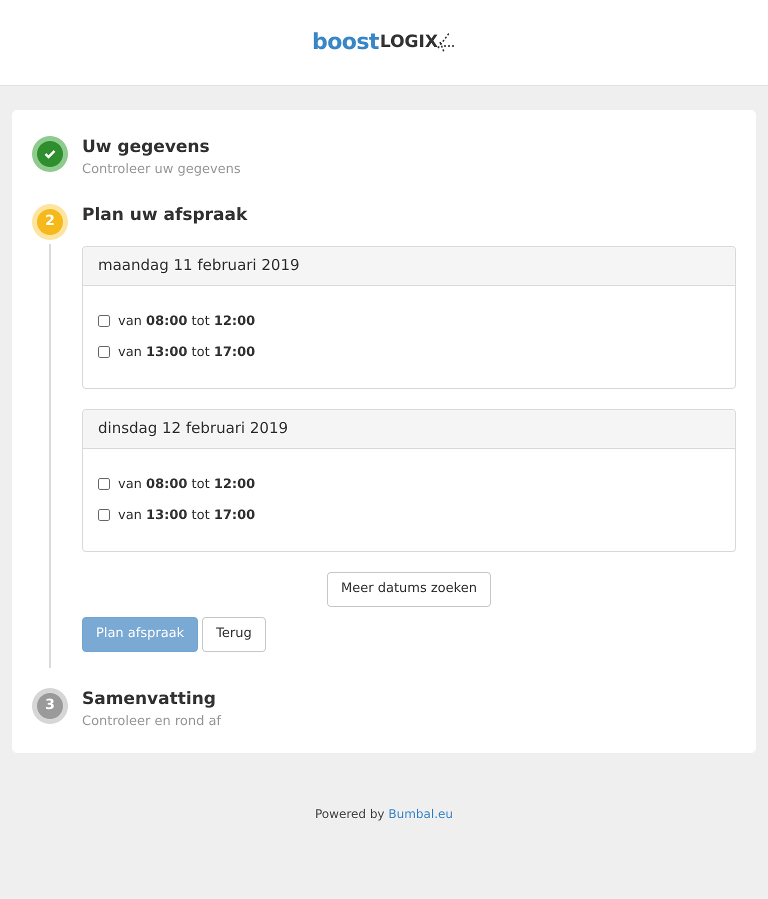 This screenshot has width=768, height=899. Describe the element at coordinates (50, 706) in the screenshot. I see `step-marker: 3` at that location.